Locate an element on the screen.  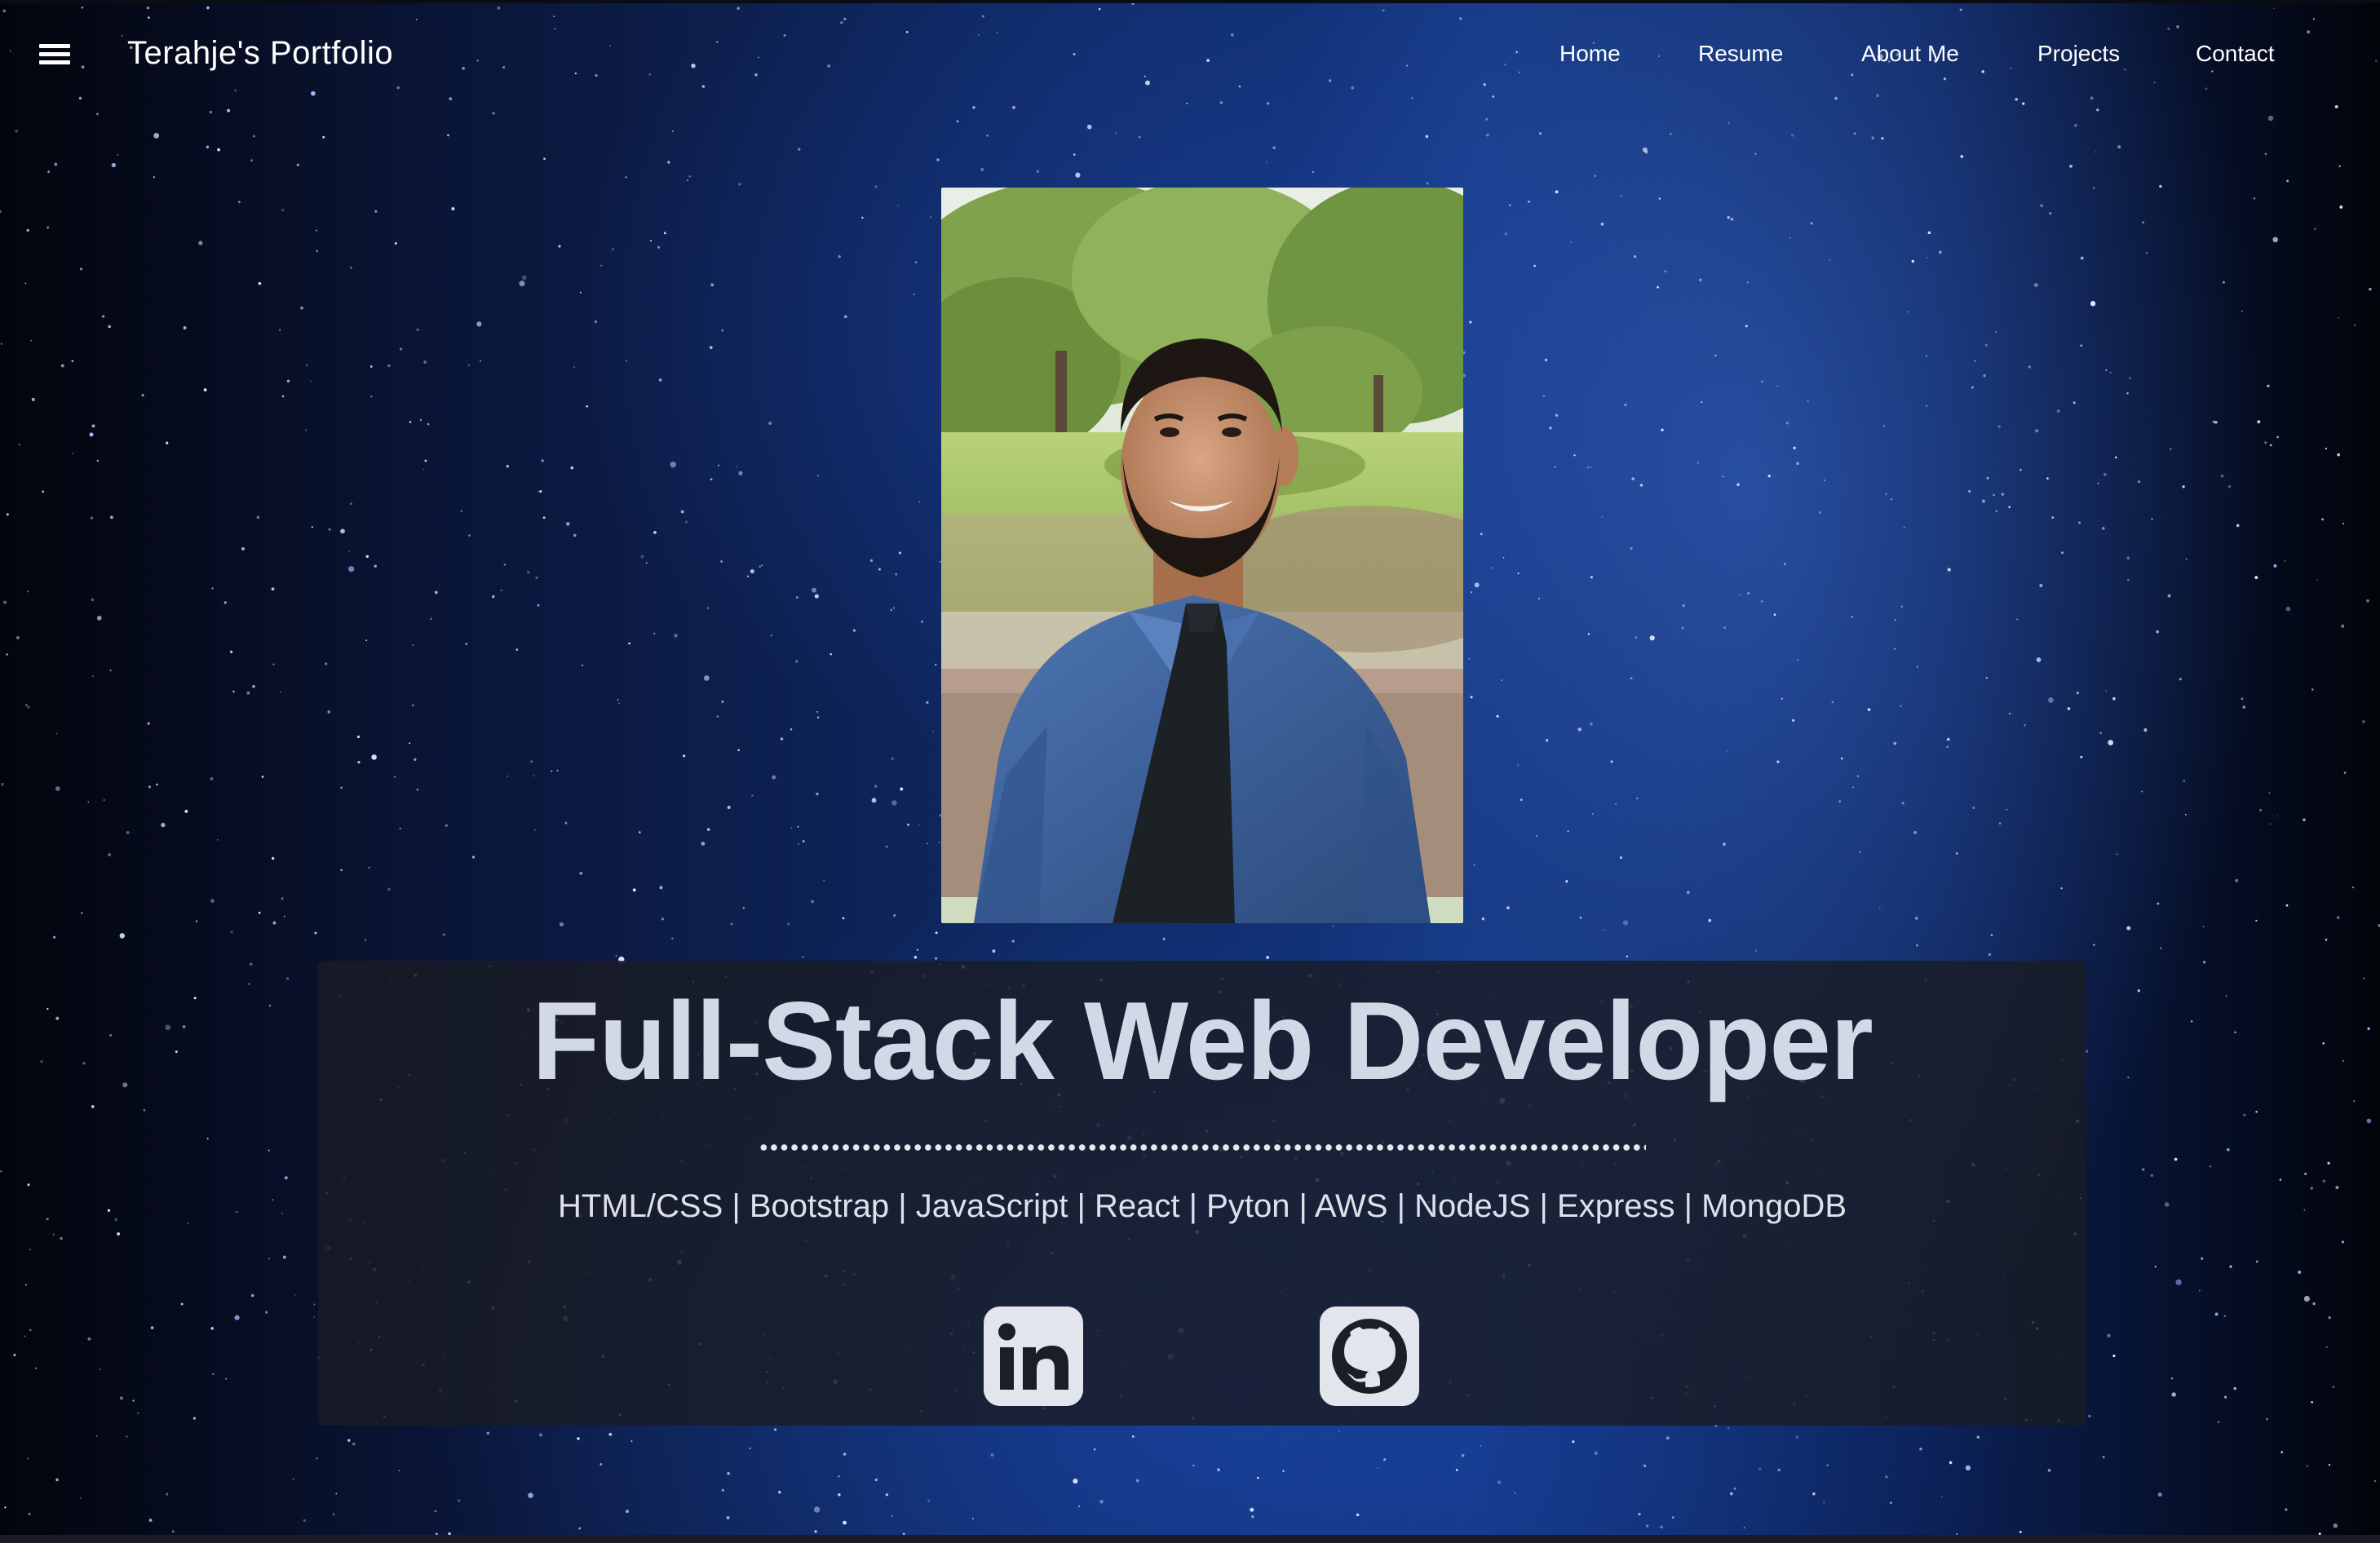
github-button is located at coordinates (1370, 1356).